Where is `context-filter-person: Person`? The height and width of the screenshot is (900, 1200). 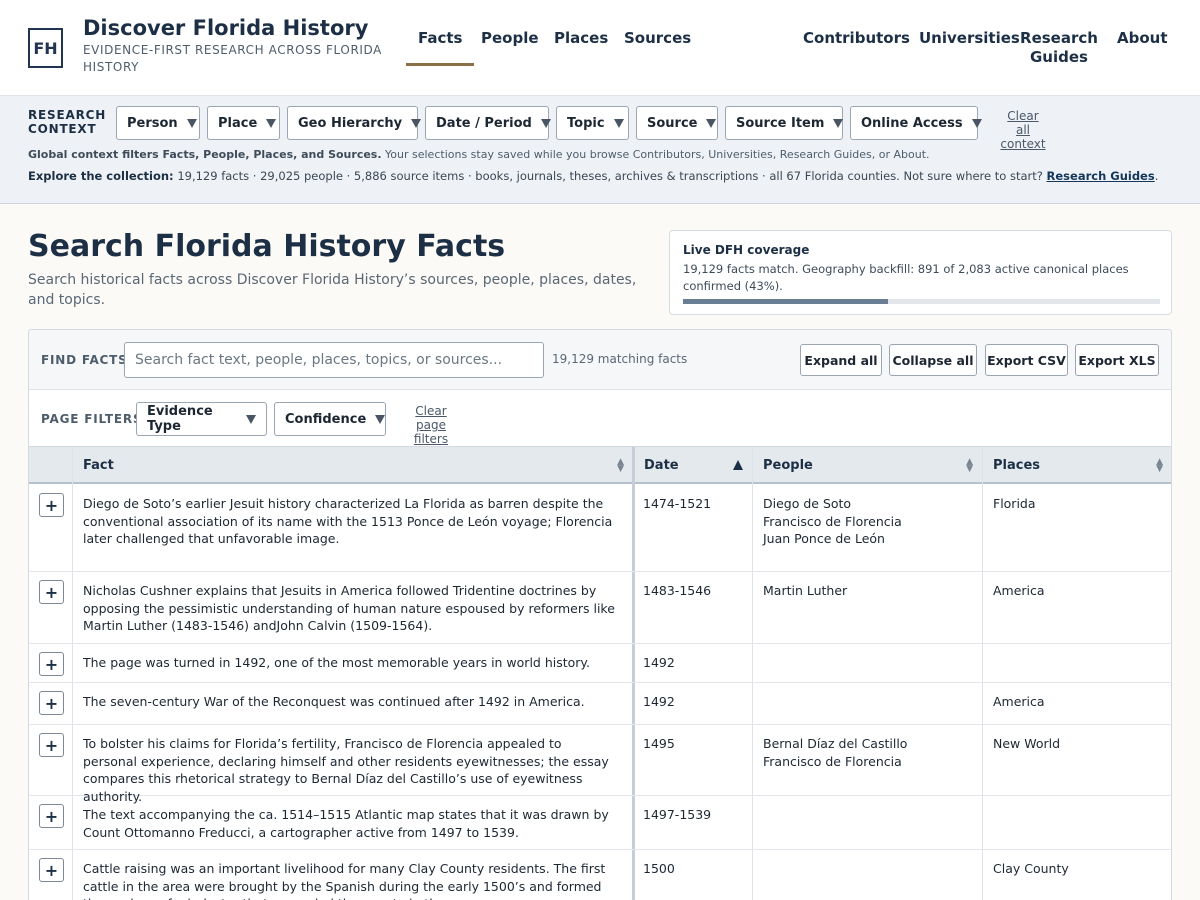
context-filter-person: Person is located at coordinates (158, 123).